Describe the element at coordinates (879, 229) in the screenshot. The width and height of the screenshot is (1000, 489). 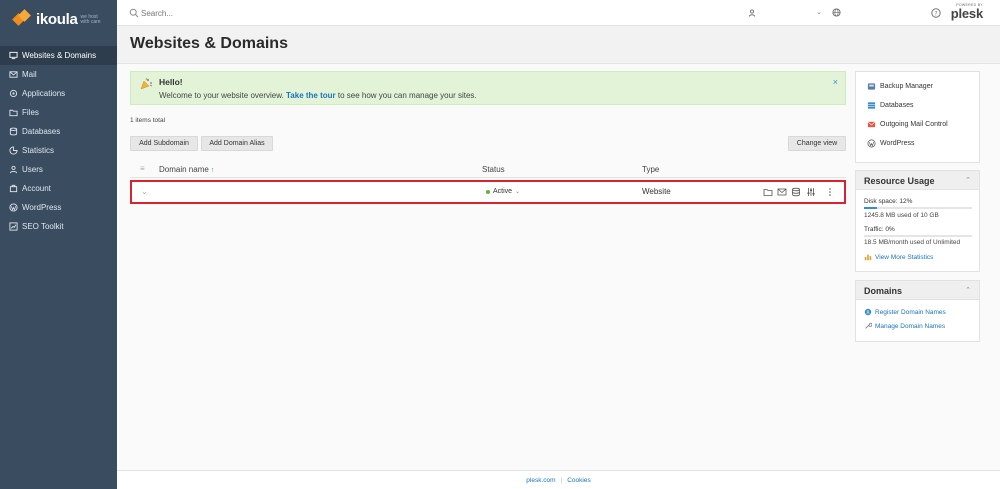
I see `traffic-label: Traffic: 0%` at that location.